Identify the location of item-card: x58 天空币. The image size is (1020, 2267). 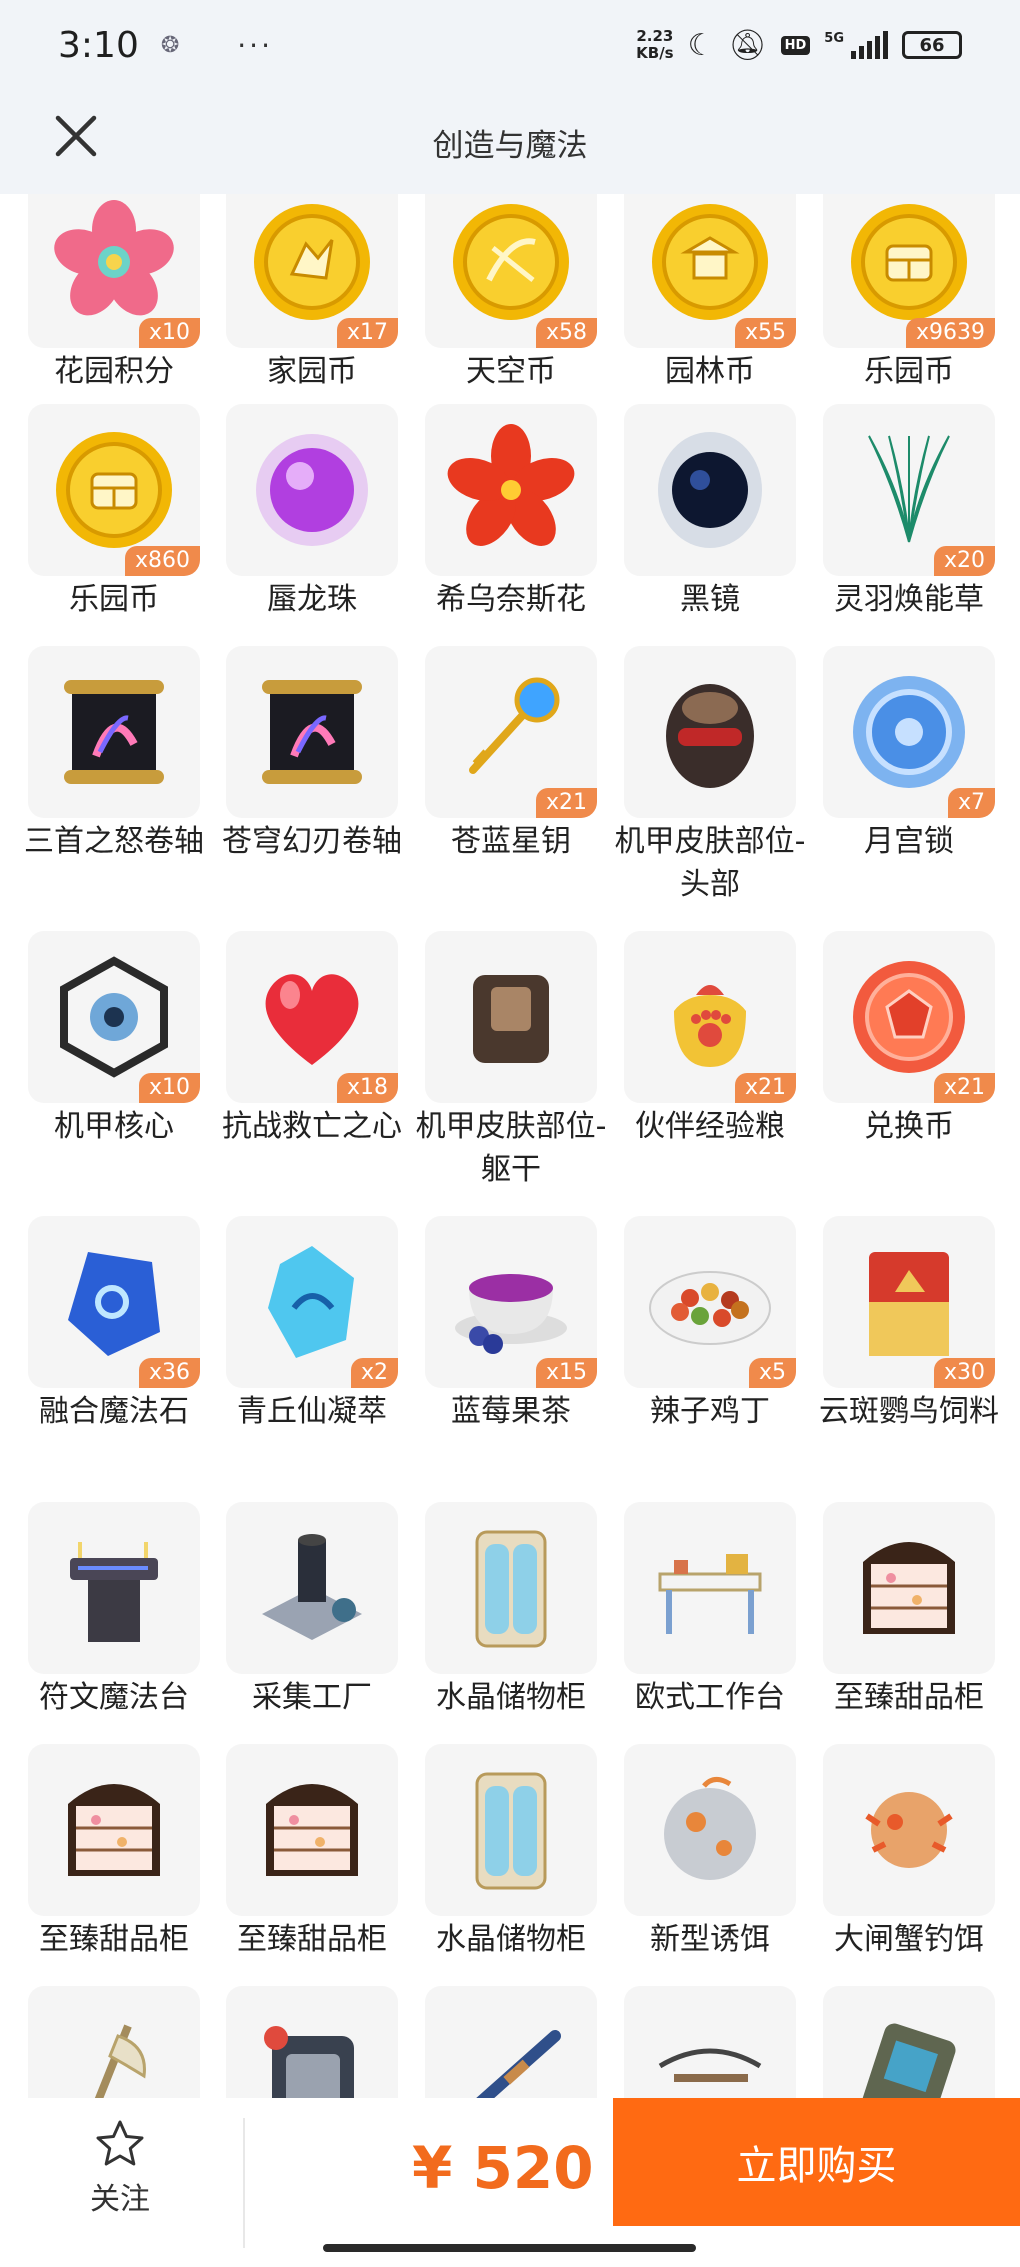
(511, 293).